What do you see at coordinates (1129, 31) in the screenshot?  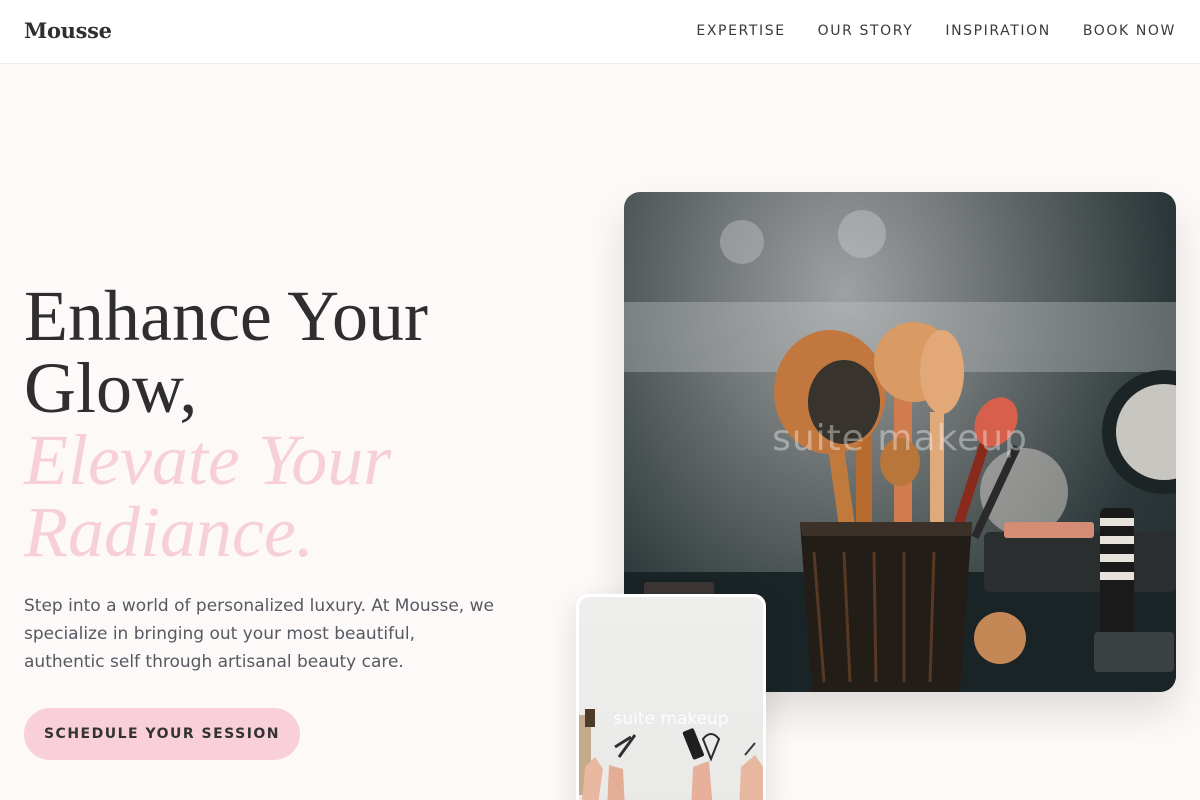 I see `nav-link-book-now: BOOK NOW` at bounding box center [1129, 31].